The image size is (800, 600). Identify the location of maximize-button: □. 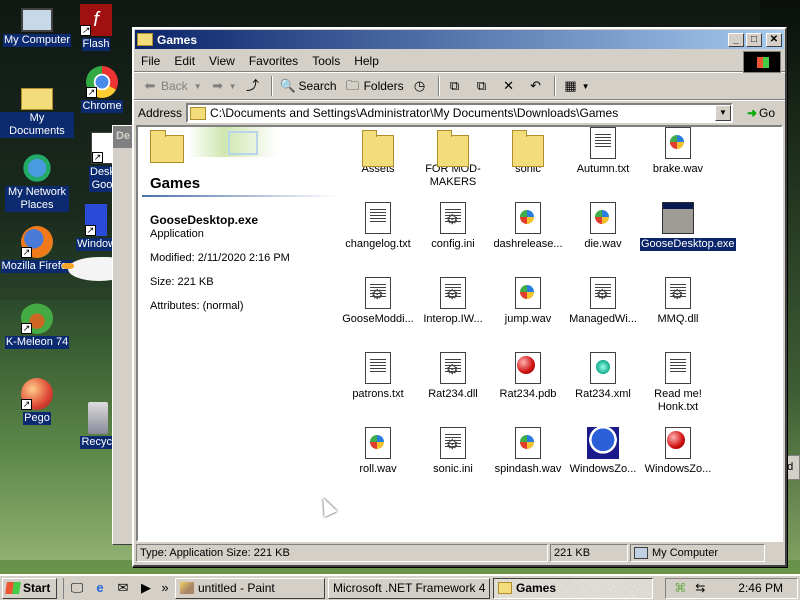
(754, 39).